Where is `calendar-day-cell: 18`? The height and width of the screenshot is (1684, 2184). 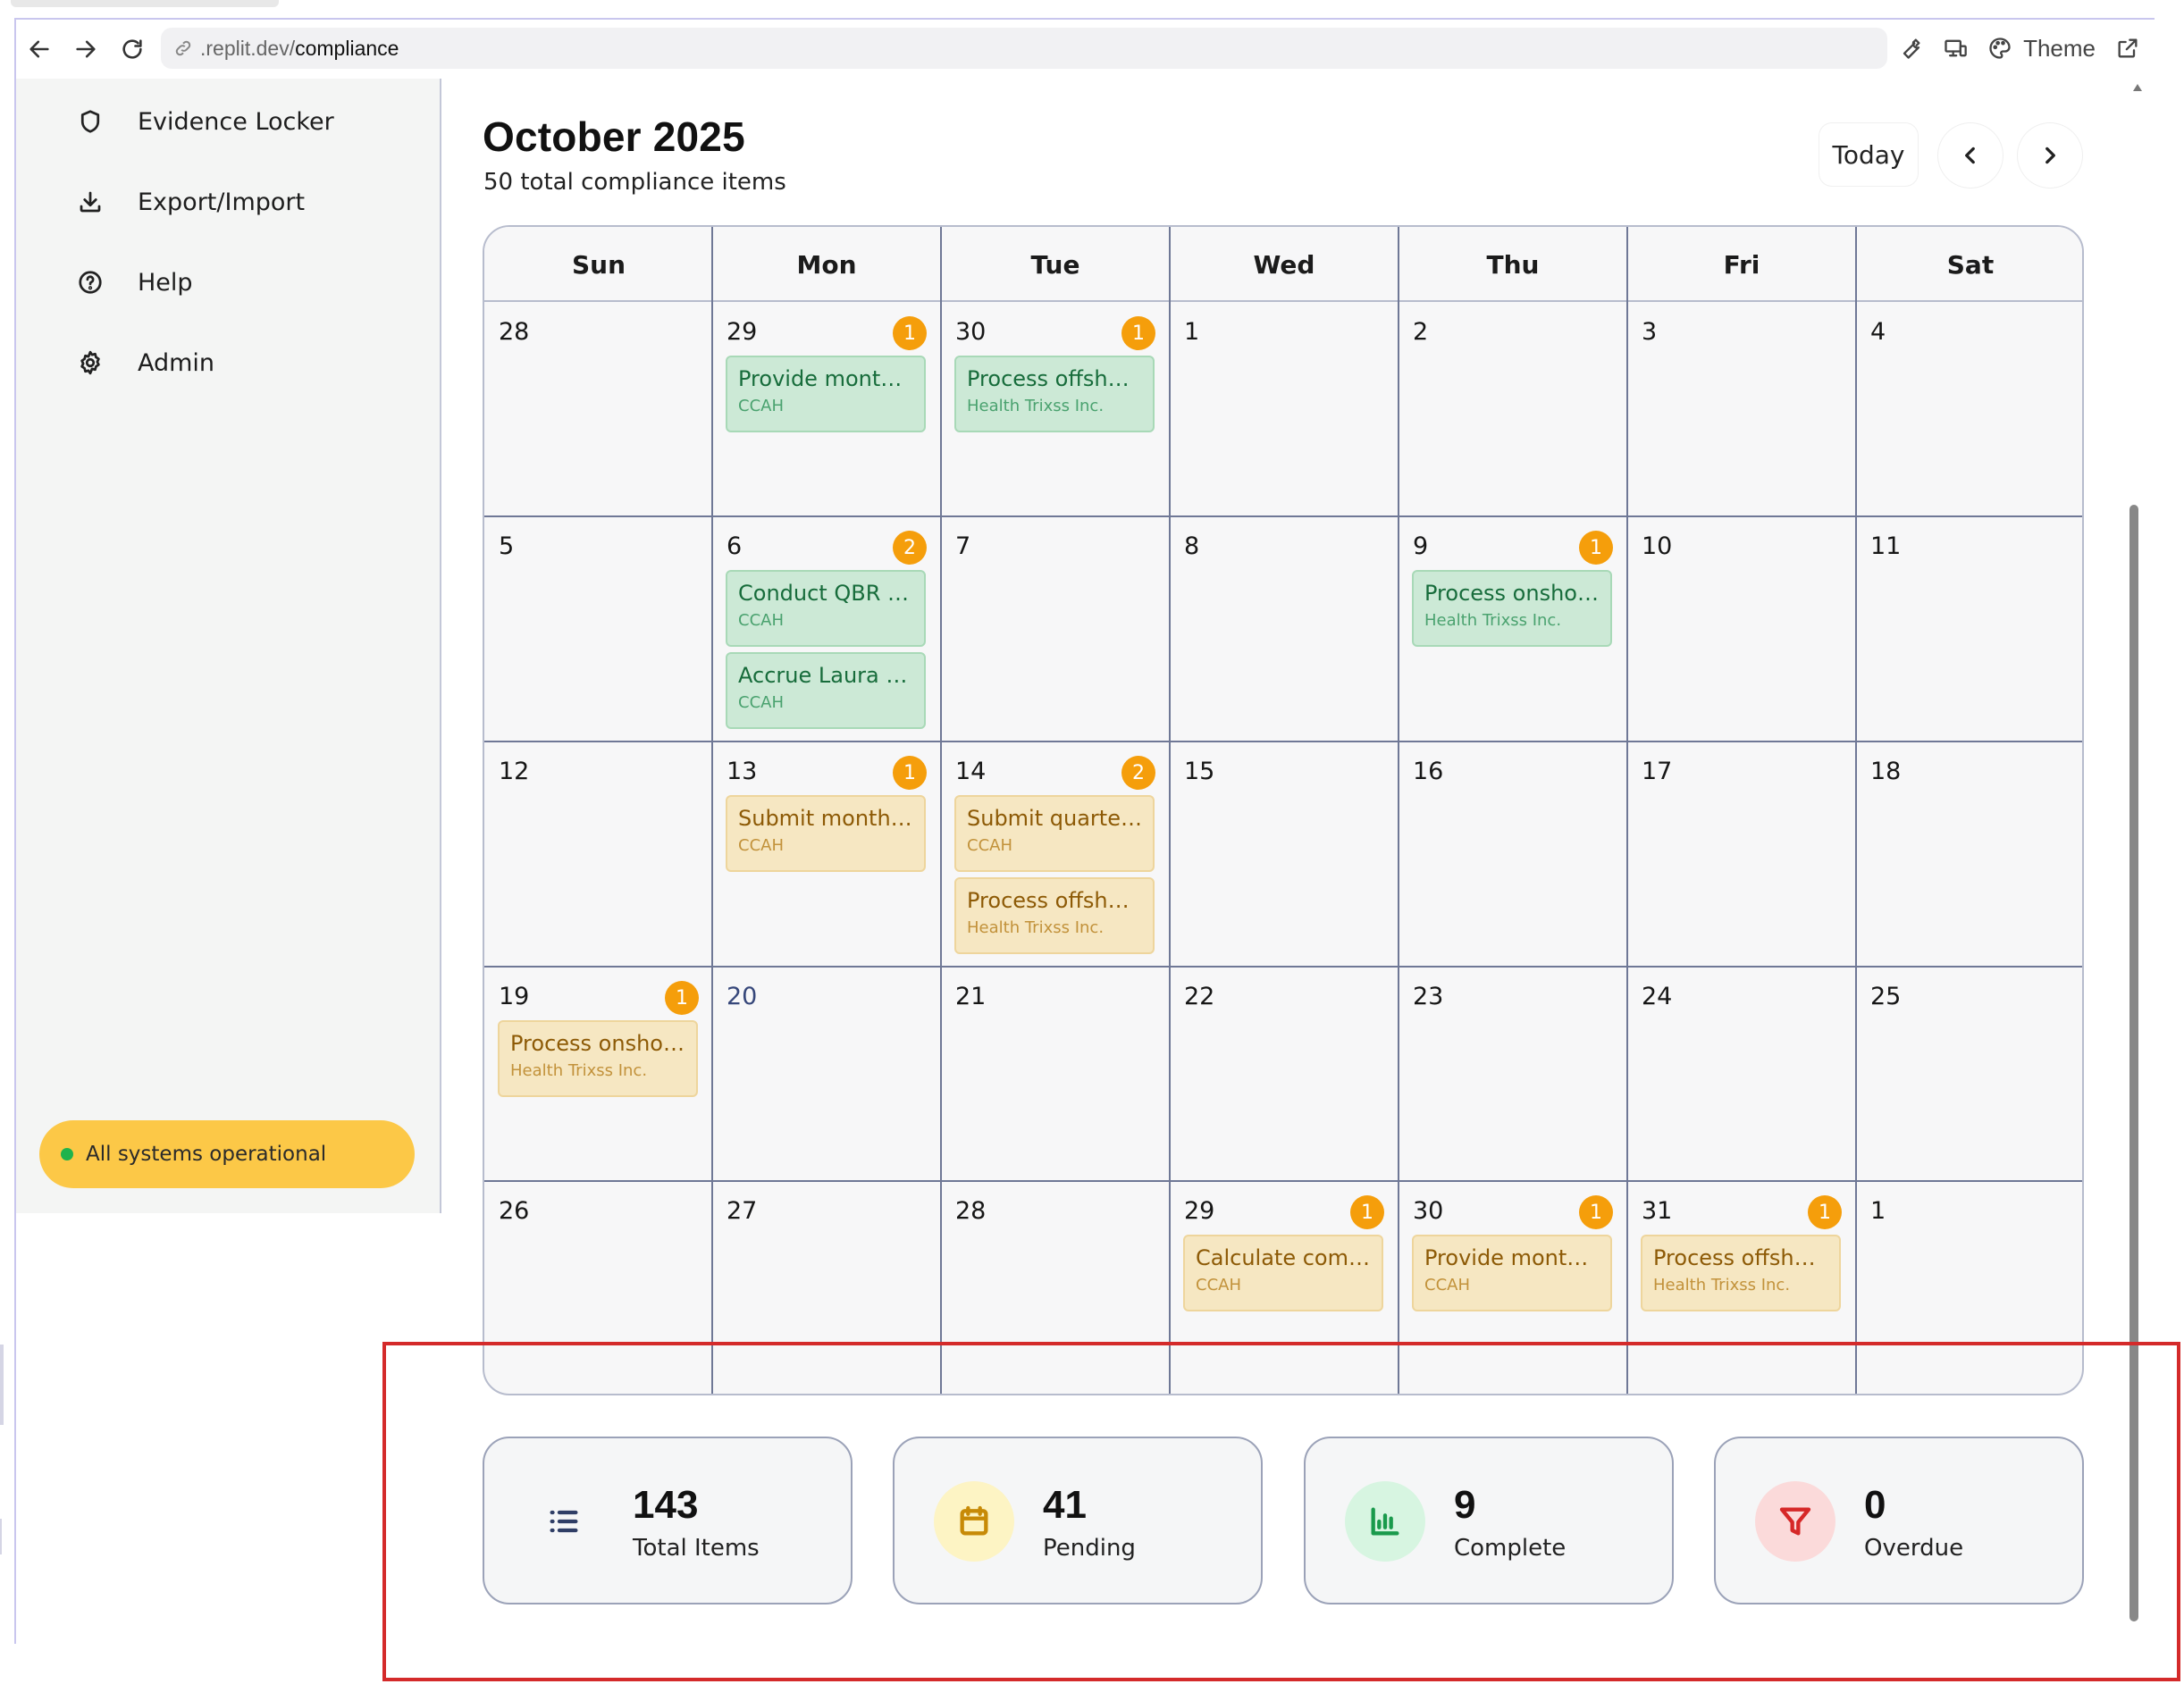 calendar-day-cell: 18 is located at coordinates (1969, 854).